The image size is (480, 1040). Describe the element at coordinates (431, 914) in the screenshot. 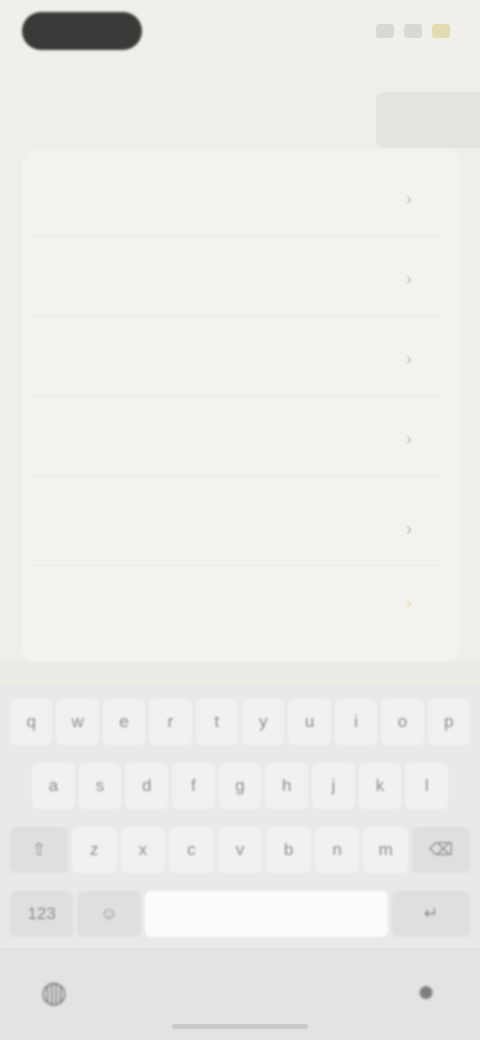

I see `return-key: ↵` at that location.